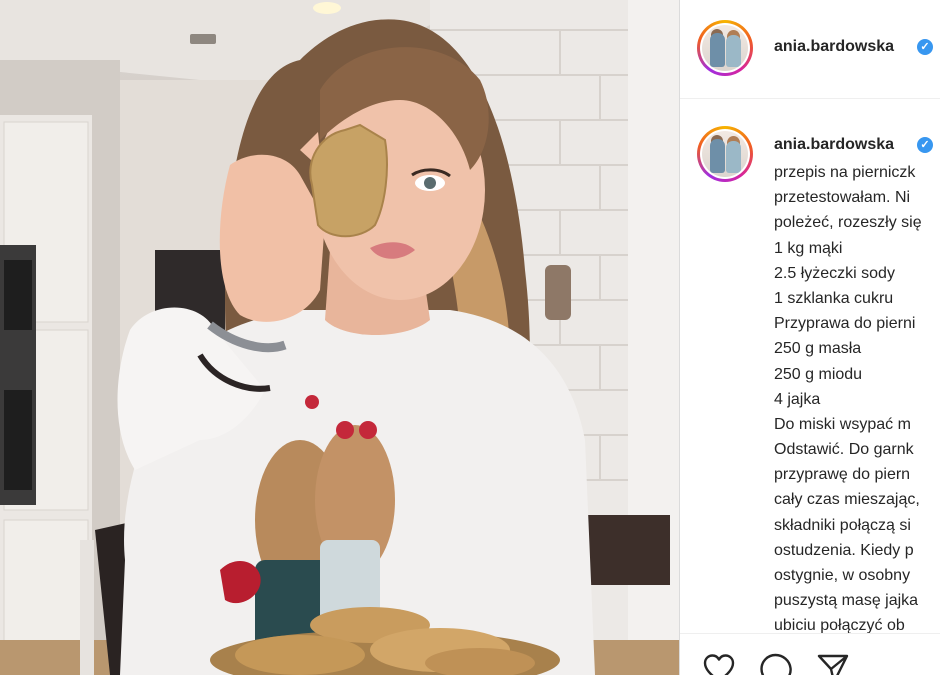 The image size is (940, 675). What do you see at coordinates (847, 500) in the screenshot?
I see `caption-line: cały czas mieszając,` at bounding box center [847, 500].